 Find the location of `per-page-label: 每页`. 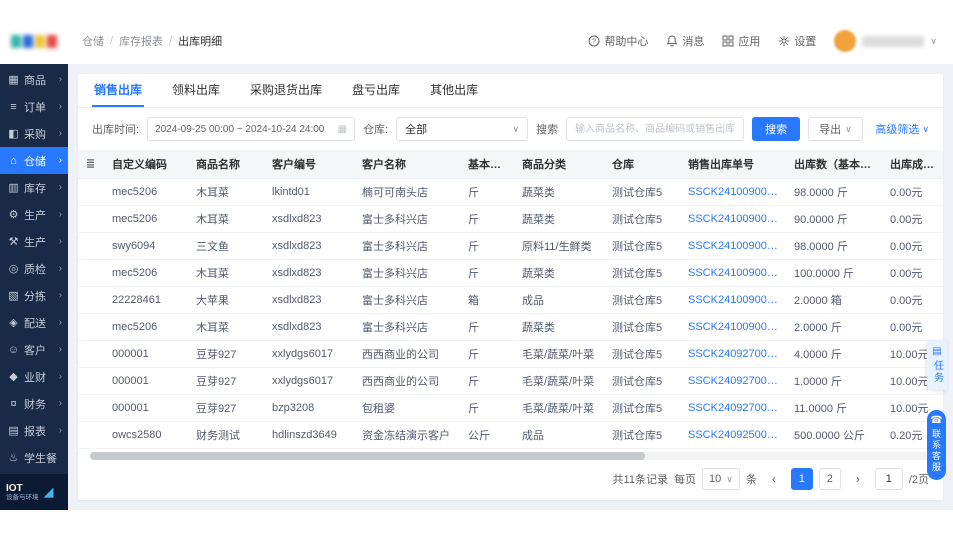

per-page-label: 每页 is located at coordinates (684, 480).